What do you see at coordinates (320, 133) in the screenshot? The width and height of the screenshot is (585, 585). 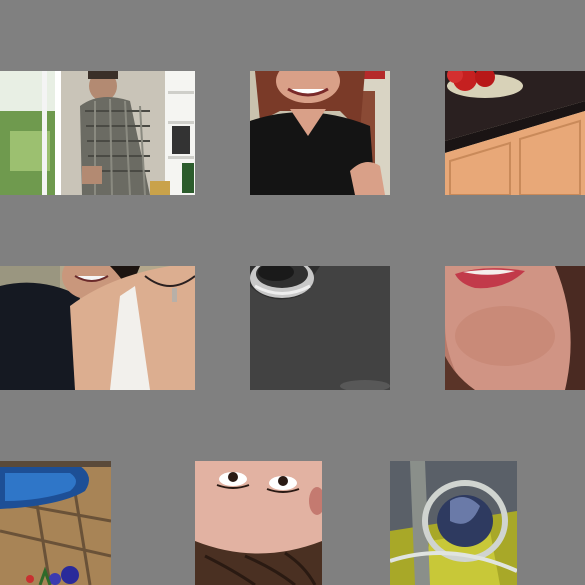 I see `smiling-woman-black-top-photo` at bounding box center [320, 133].